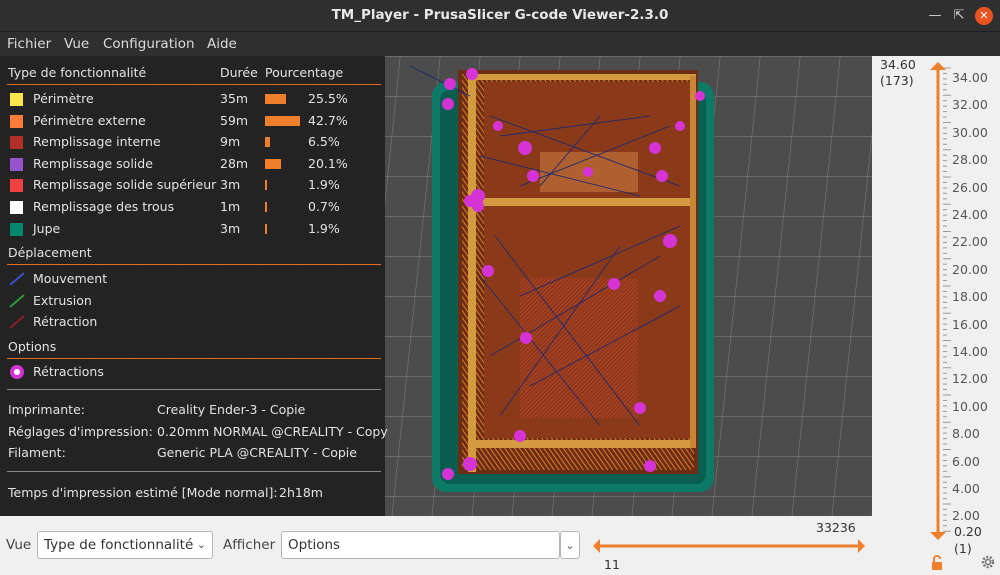 This screenshot has height=575, width=1000. Describe the element at coordinates (19, 545) in the screenshot. I see `view-label: Vue` at that location.